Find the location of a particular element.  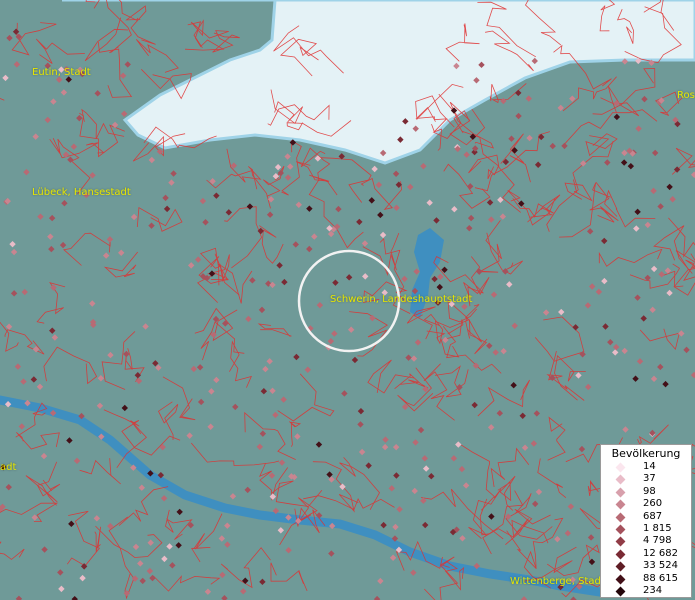

legend-label: 687 is located at coordinates (653, 516).